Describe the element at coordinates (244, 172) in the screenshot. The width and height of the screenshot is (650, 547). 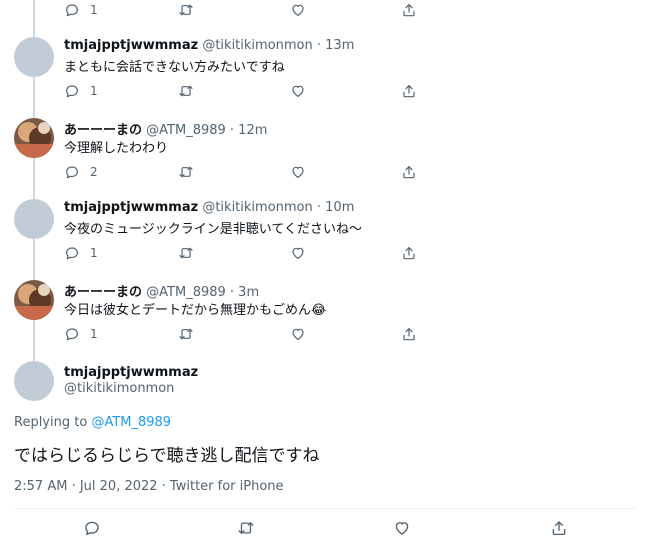
I see `tweet-actions: 2` at that location.